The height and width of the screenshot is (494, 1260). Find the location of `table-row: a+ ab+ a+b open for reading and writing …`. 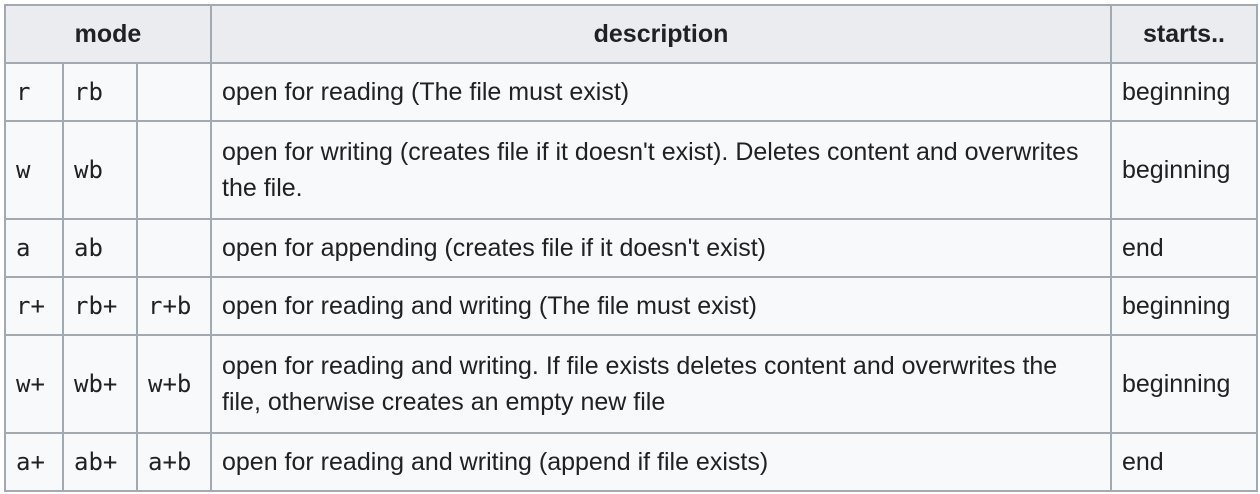

table-row: a+ ab+ a+b open for reading and writing … is located at coordinates (631, 462).